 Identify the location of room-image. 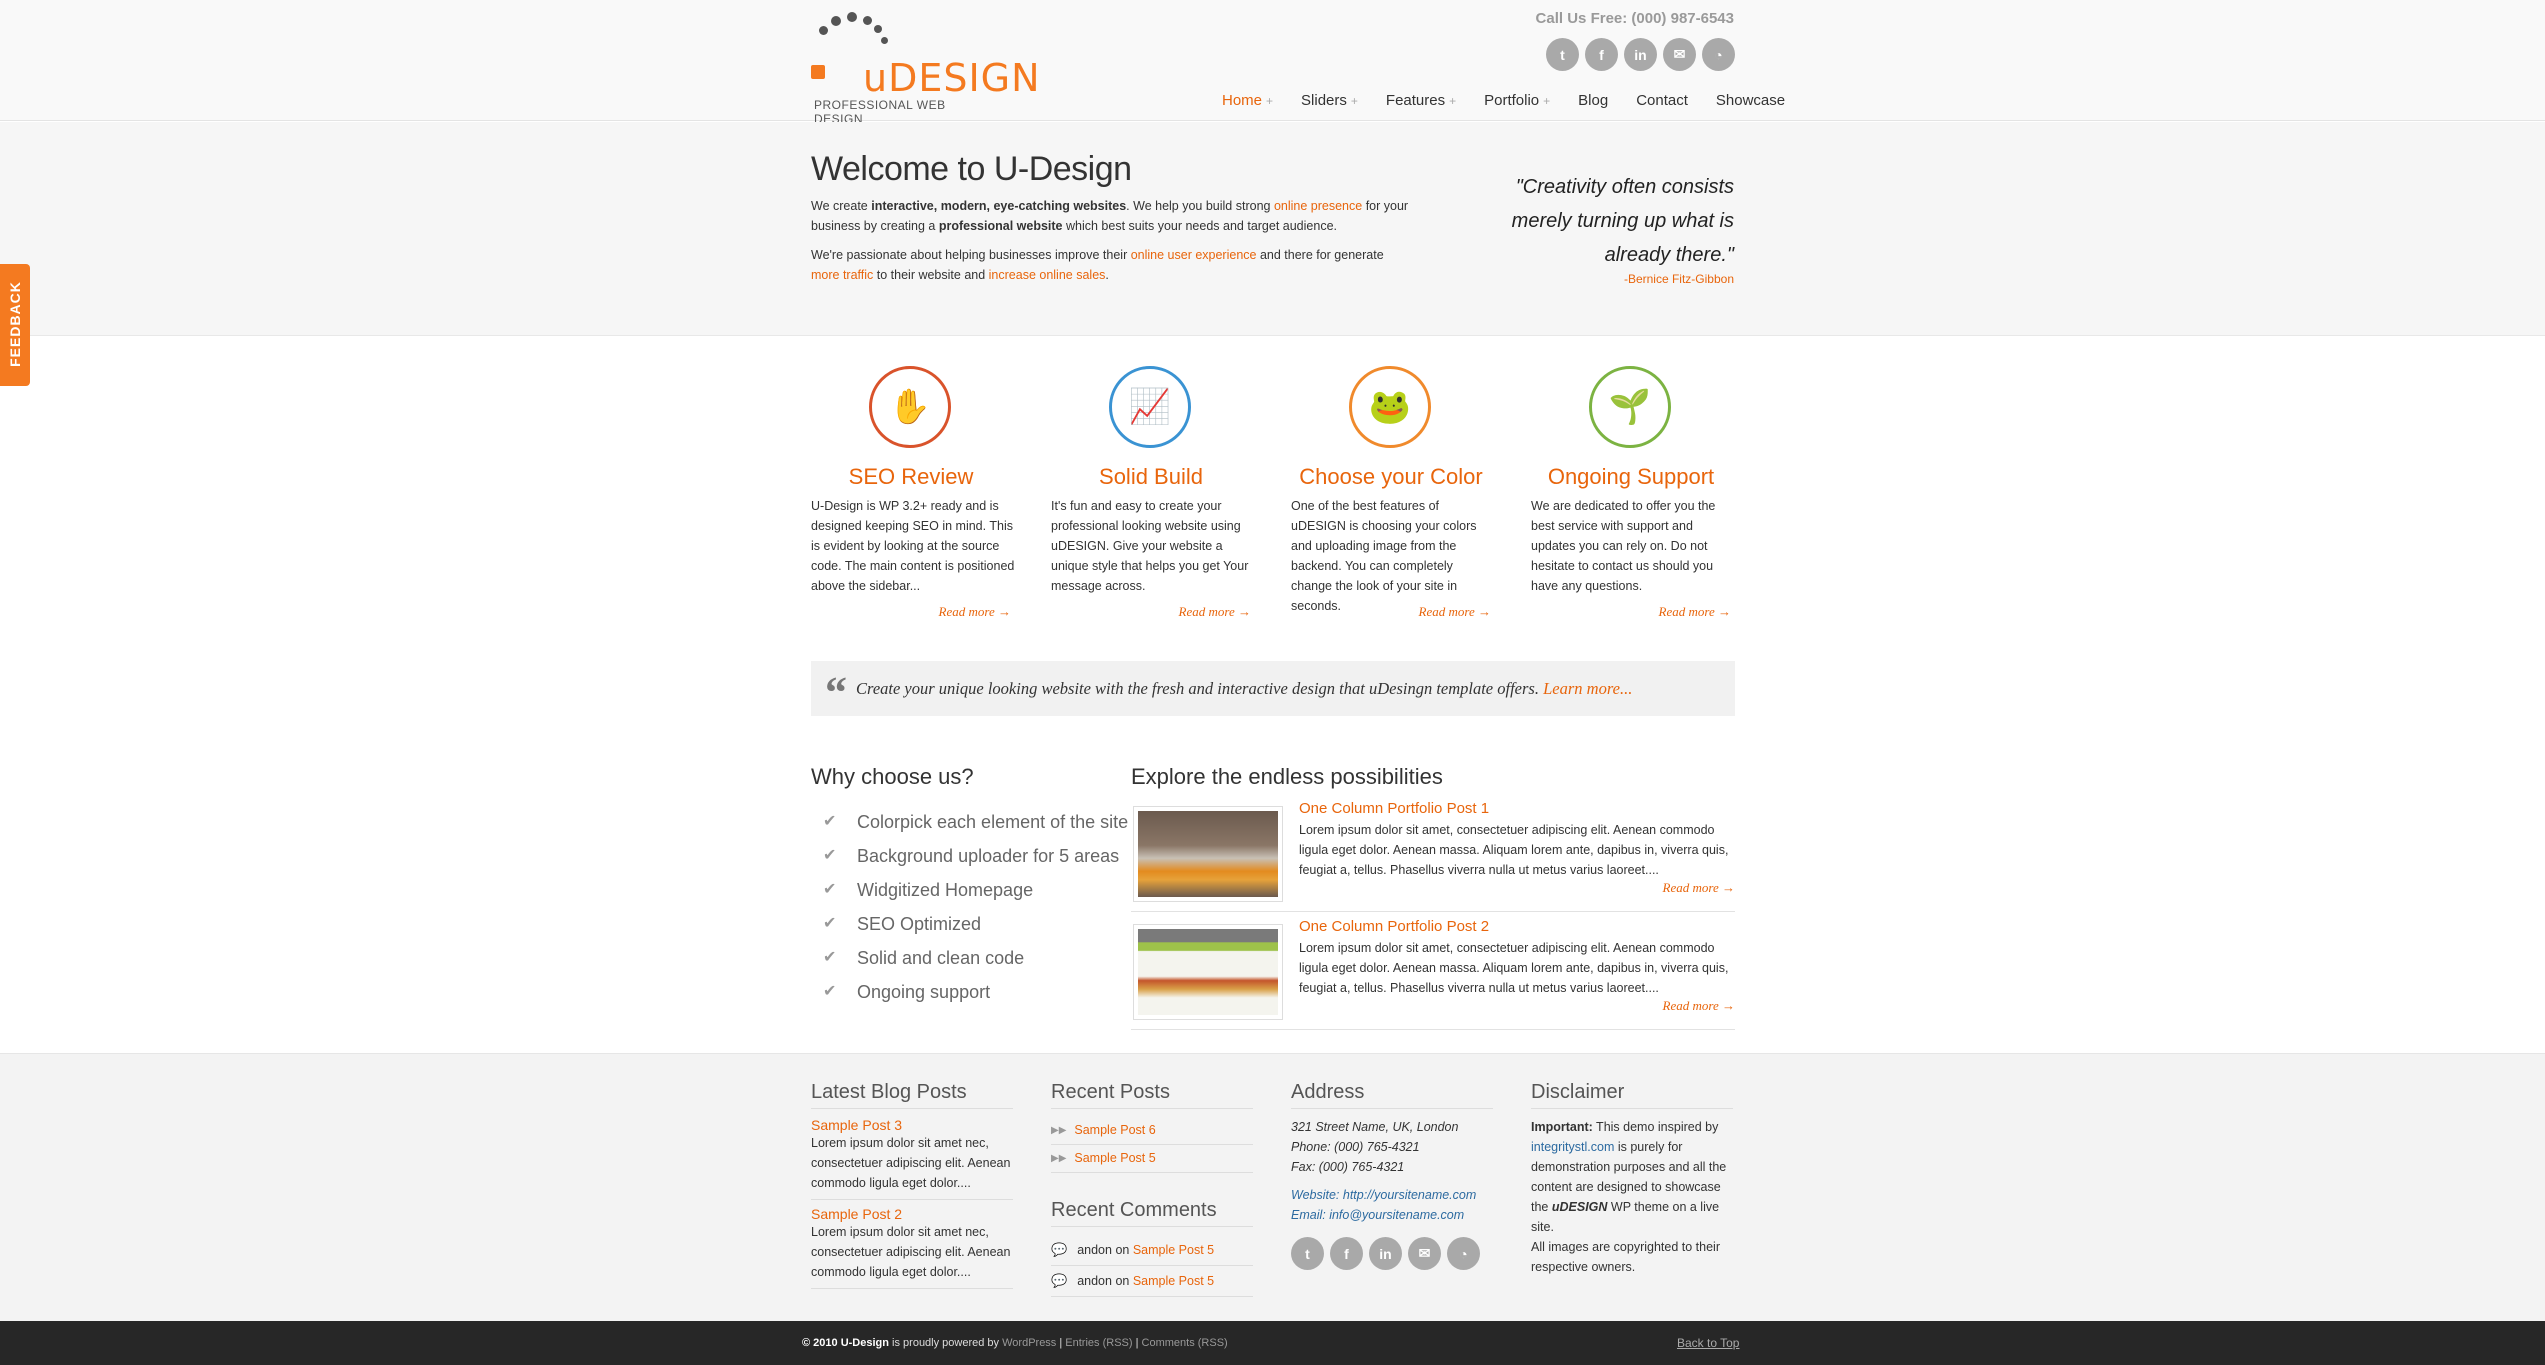
(1208, 854).